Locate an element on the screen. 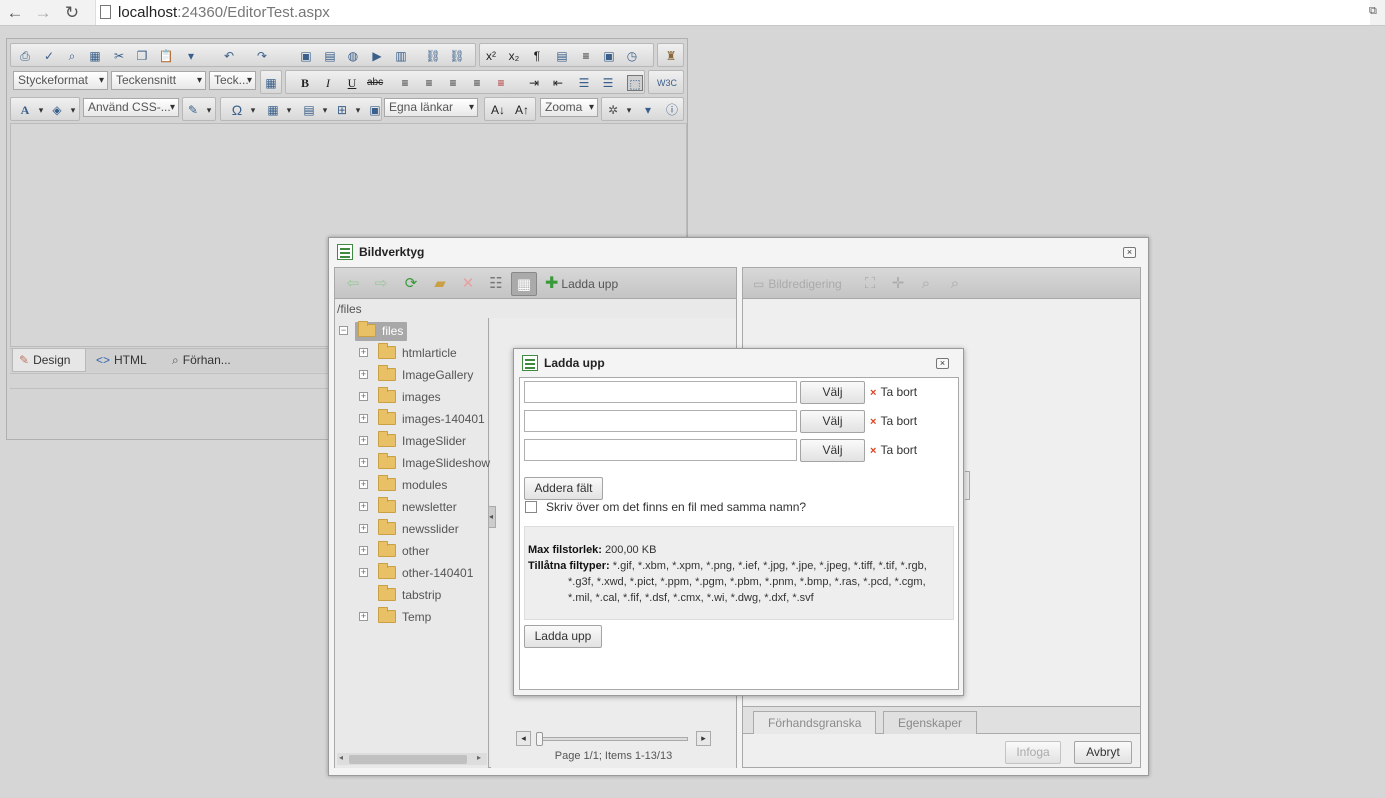 The width and height of the screenshot is (1385, 798). add-field-button: Addera fält is located at coordinates (563, 488).